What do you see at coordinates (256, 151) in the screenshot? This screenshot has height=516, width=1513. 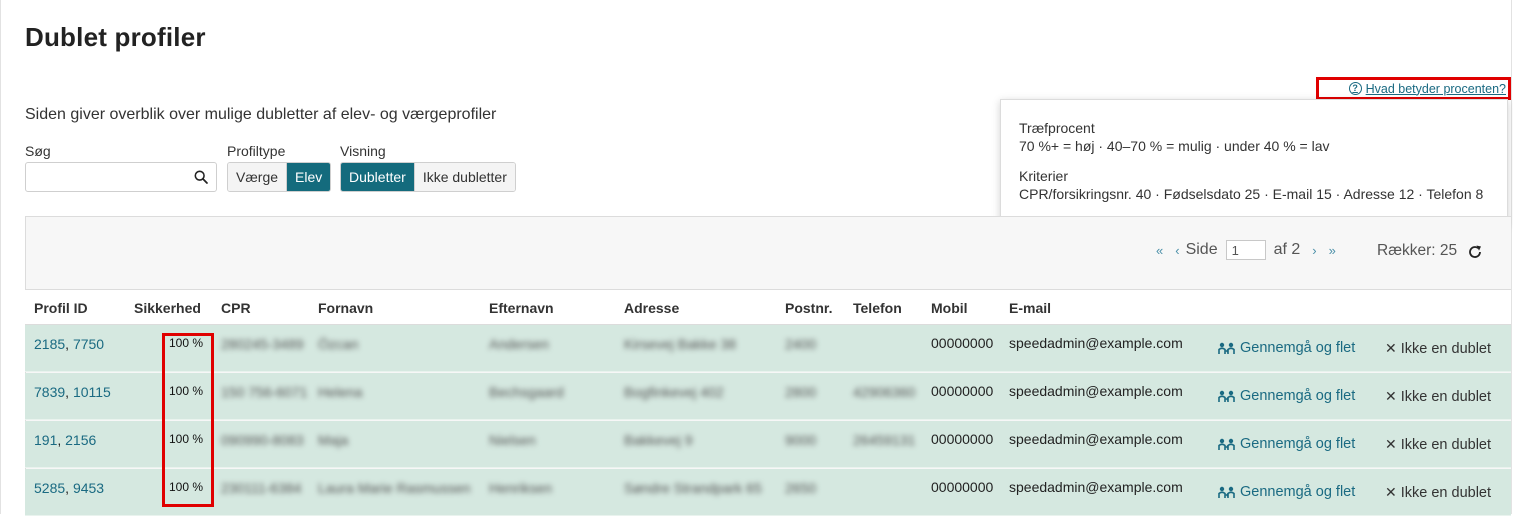 I see `profiletype-label: Profiltype` at bounding box center [256, 151].